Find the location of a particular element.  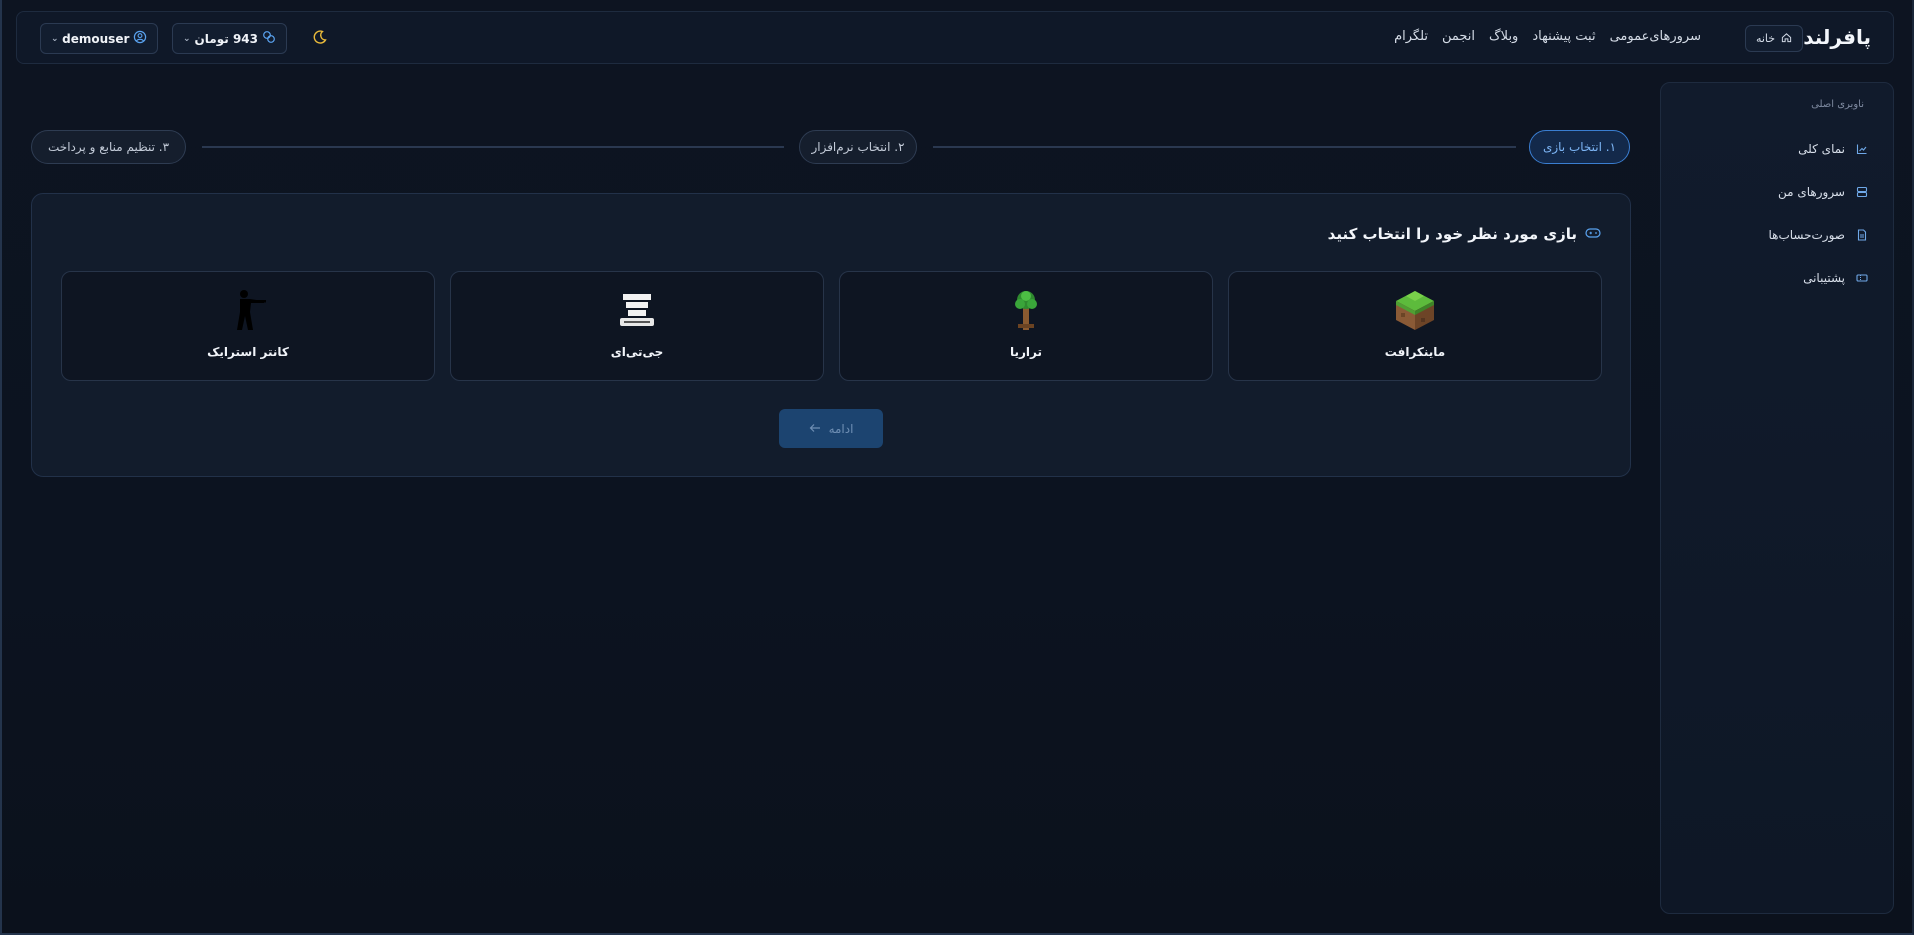

user-menu-button: ⌄ demouser is located at coordinates (99, 38).